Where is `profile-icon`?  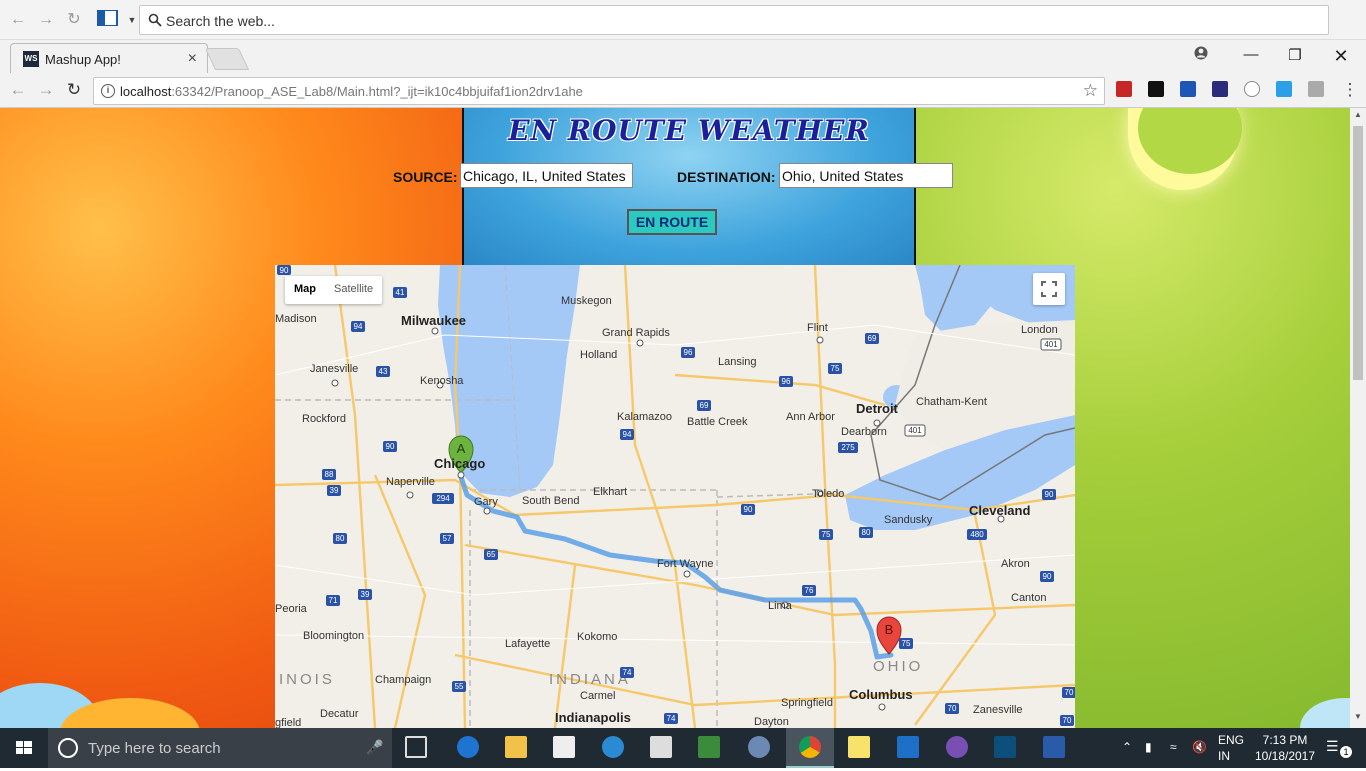 profile-icon is located at coordinates (1201, 55).